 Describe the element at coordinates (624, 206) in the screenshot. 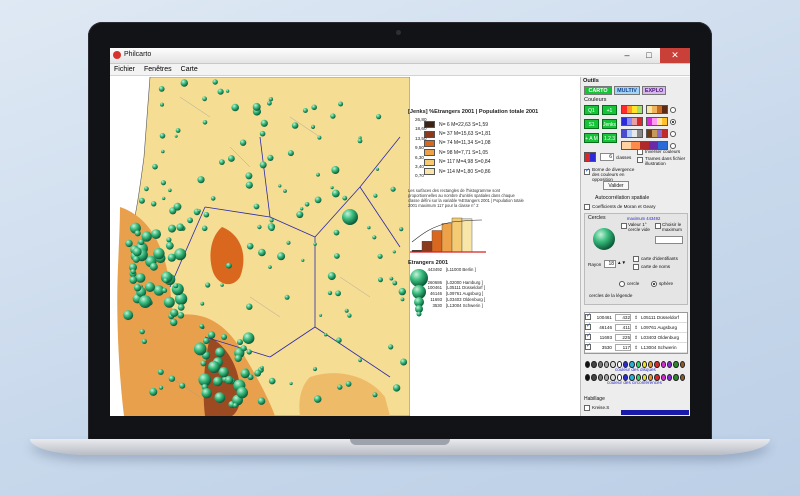

I see `moran-label: Coefficients de Moran et Geary` at that location.